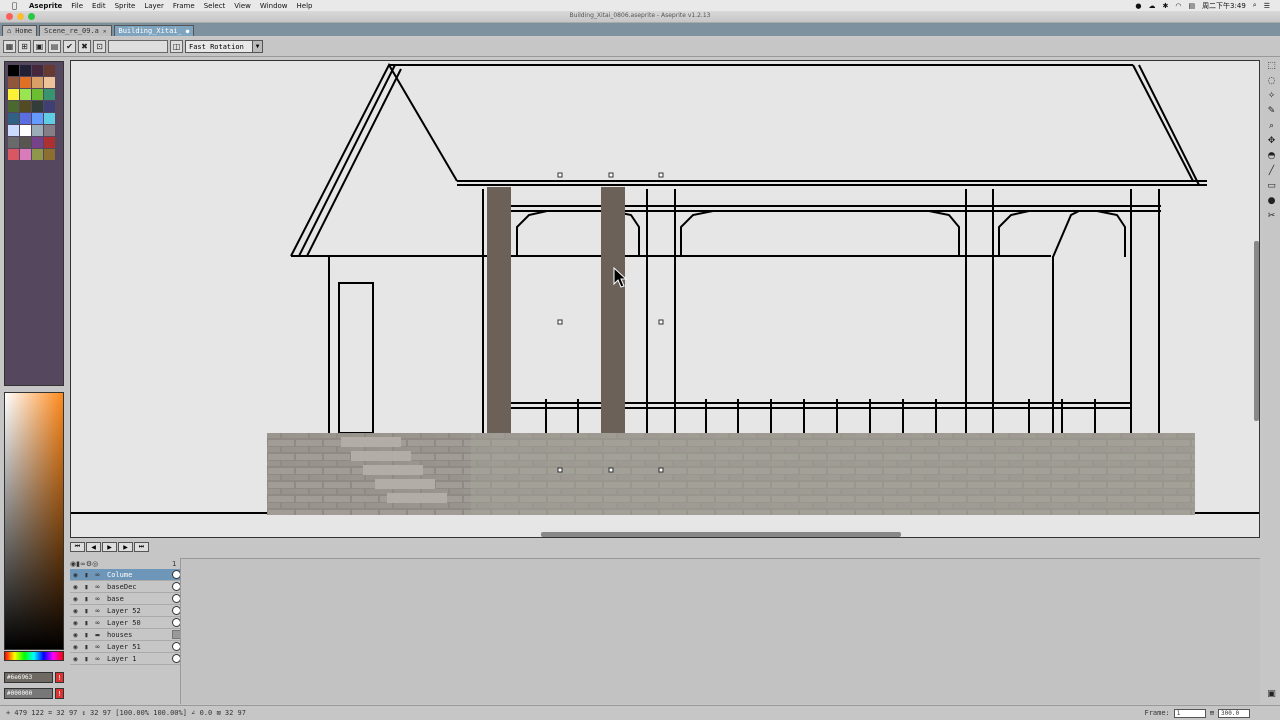 This screenshot has width=1280, height=720. What do you see at coordinates (1256, 331) in the screenshot?
I see `vertical-scrollbar` at bounding box center [1256, 331].